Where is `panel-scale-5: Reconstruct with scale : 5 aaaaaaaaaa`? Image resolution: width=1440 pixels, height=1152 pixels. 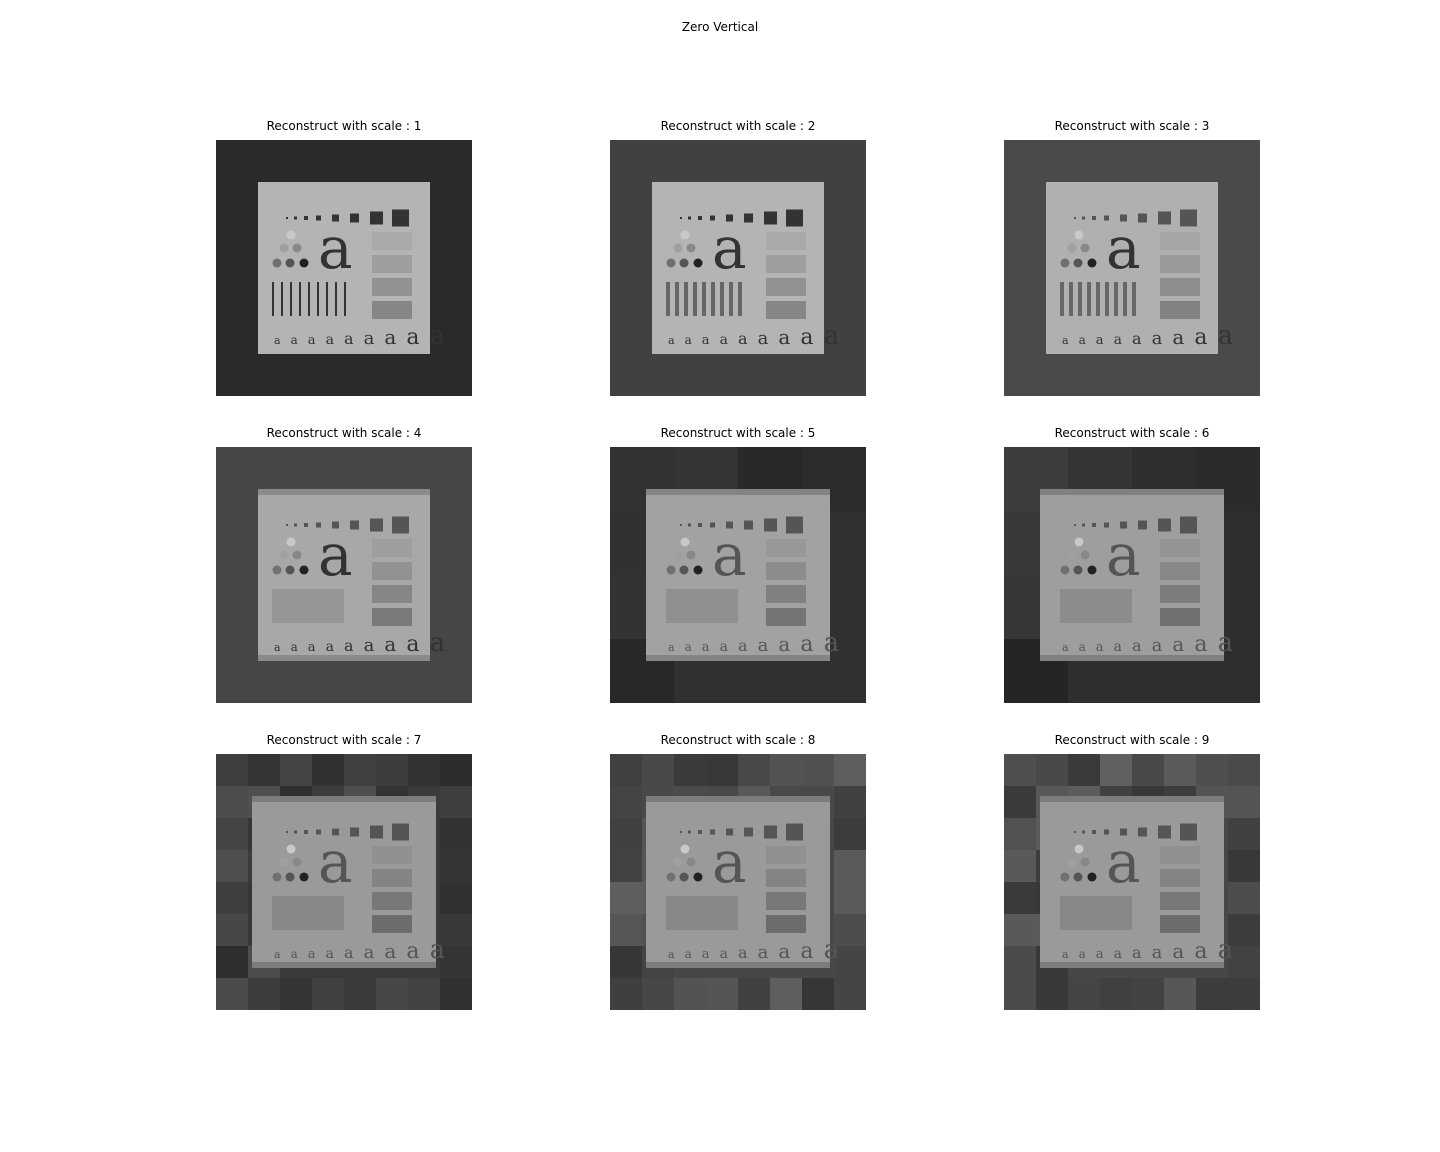
panel-scale-5: Reconstruct with scale : 5 aaaaaaaaaa is located at coordinates (738, 564).